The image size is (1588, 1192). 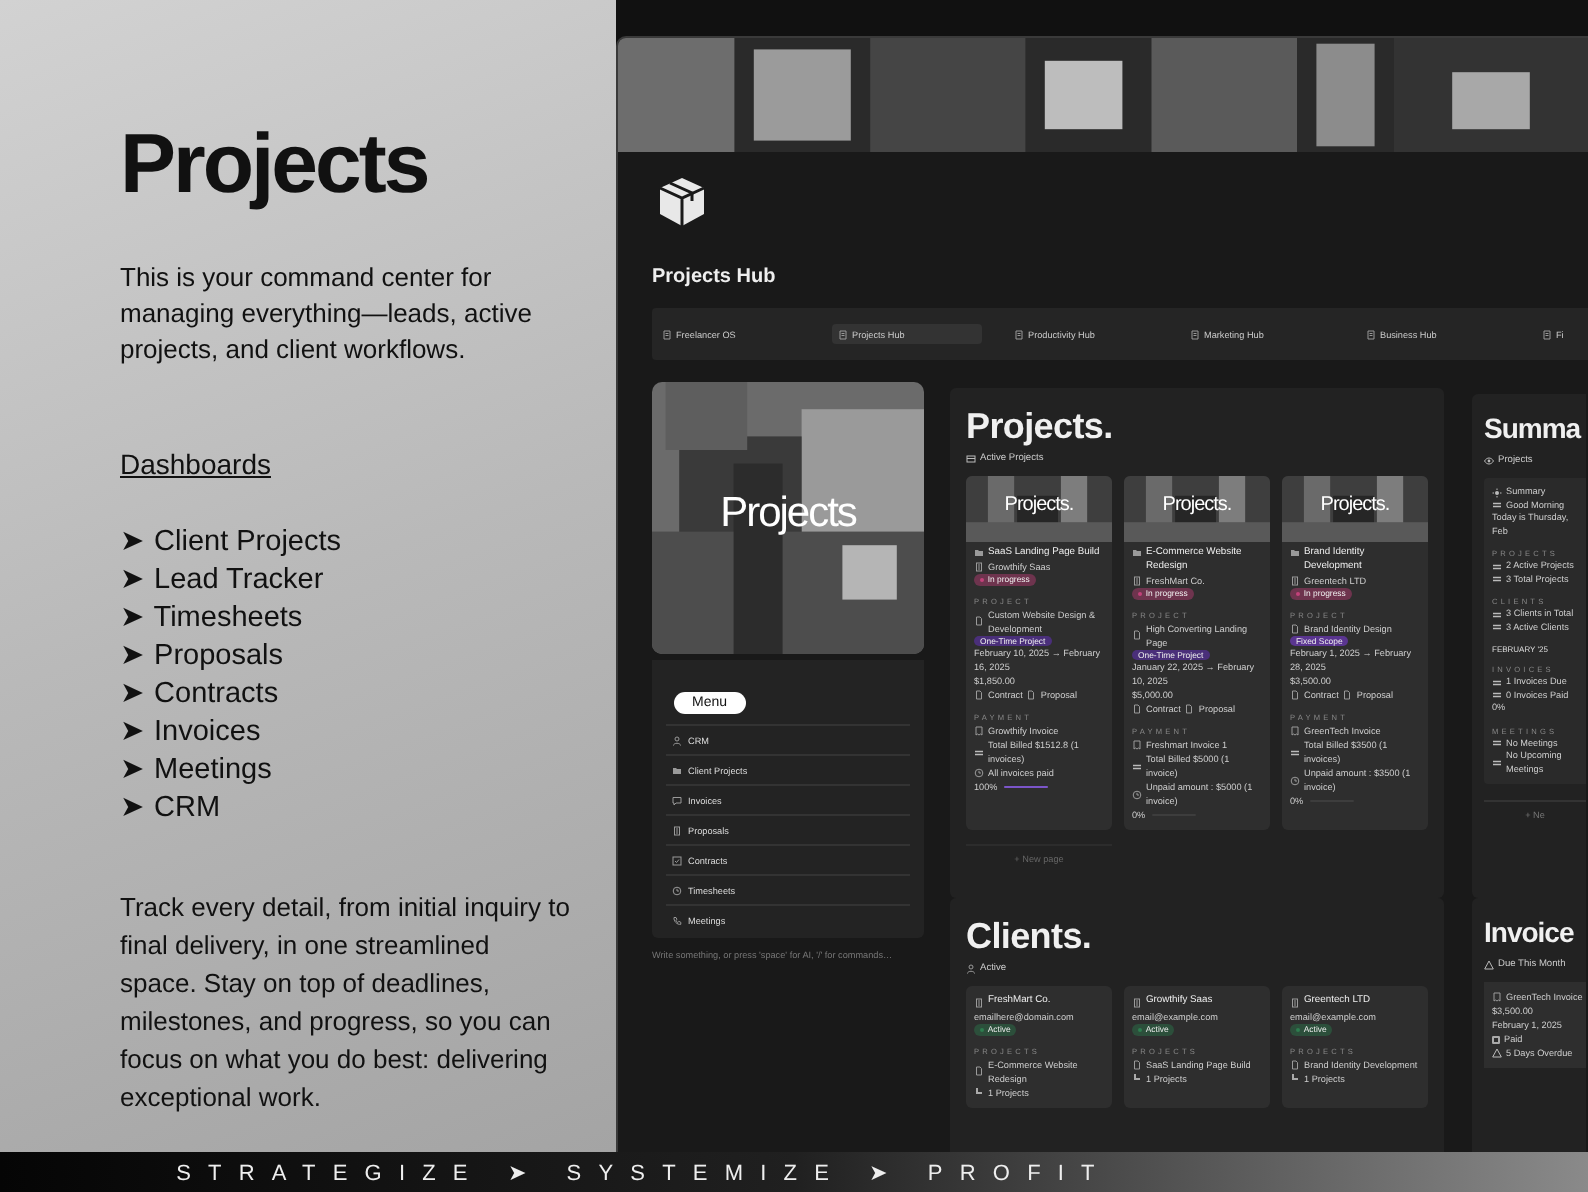 What do you see at coordinates (971, 459) in the screenshot?
I see `view-icon` at bounding box center [971, 459].